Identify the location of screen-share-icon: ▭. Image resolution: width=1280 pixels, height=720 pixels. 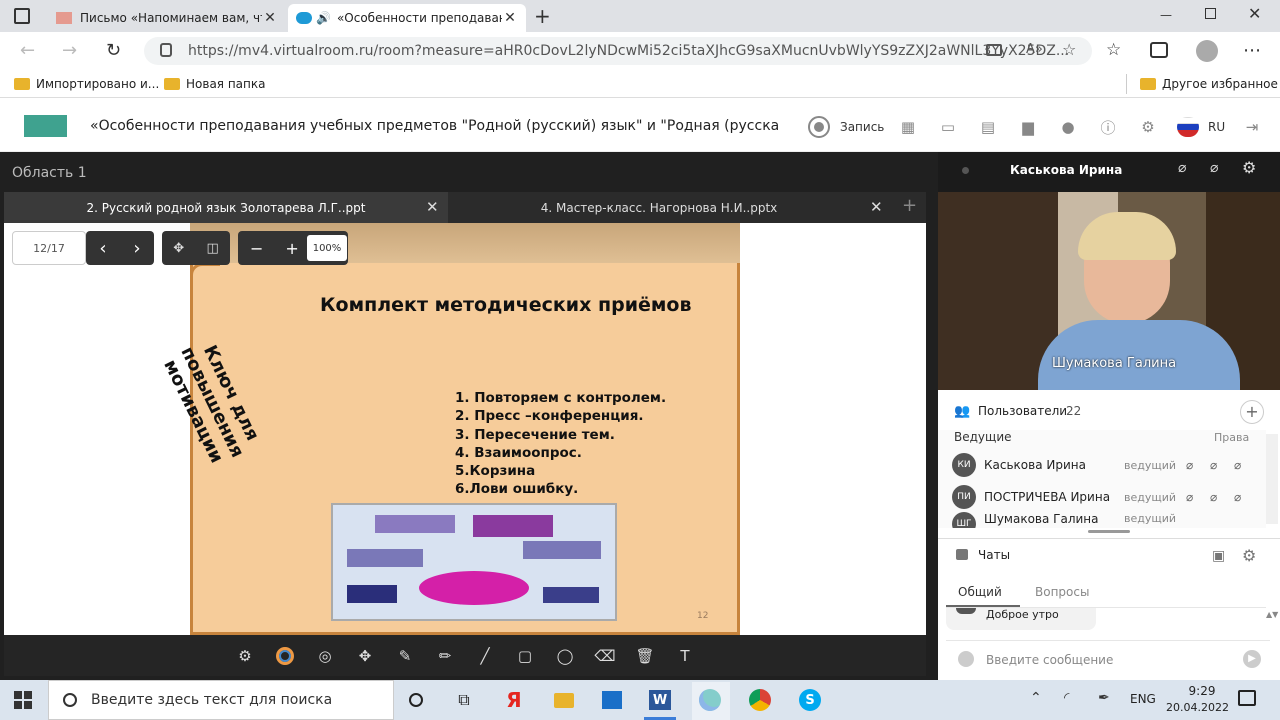
(948, 127).